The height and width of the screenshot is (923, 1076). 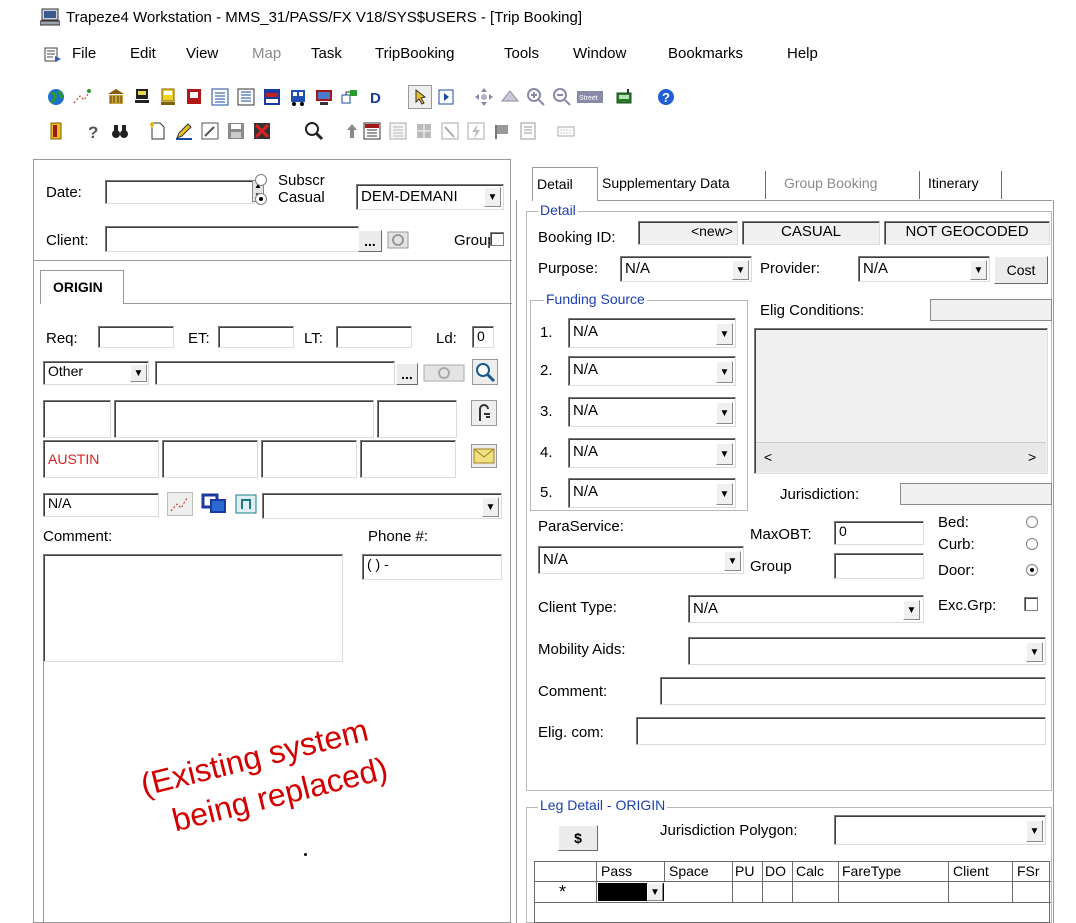 What do you see at coordinates (261, 180) in the screenshot?
I see `subscr-radio` at bounding box center [261, 180].